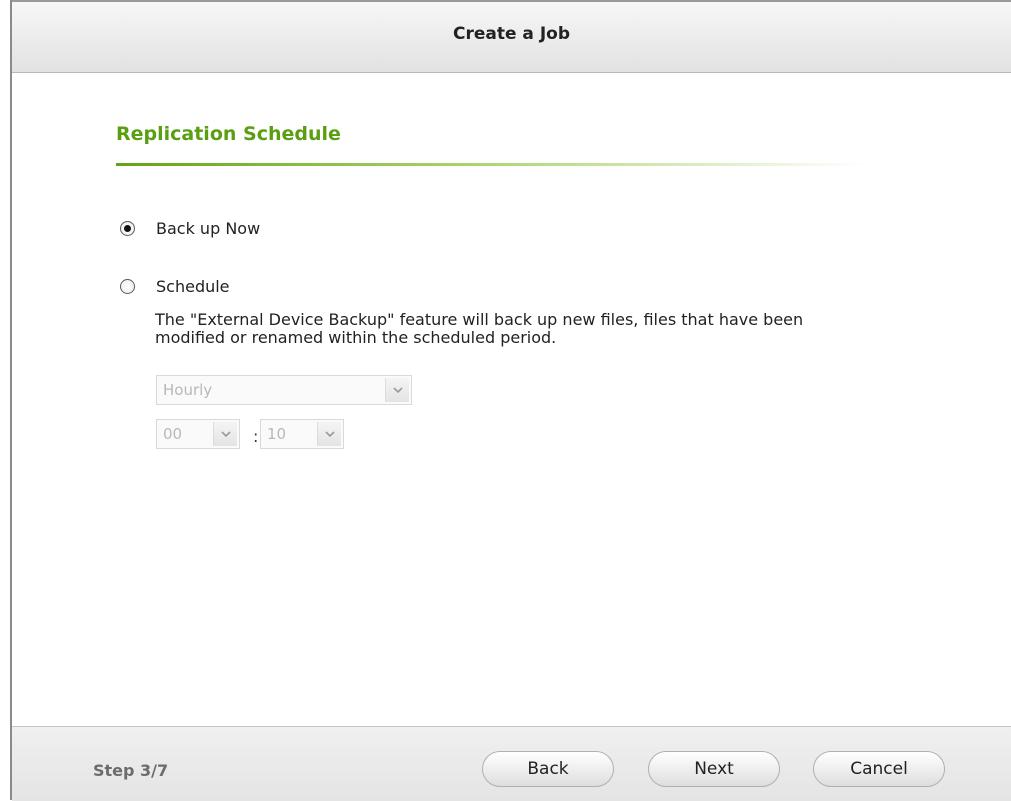 This screenshot has width=1011, height=801. What do you see at coordinates (277, 434) in the screenshot?
I see `minute-value: 10` at bounding box center [277, 434].